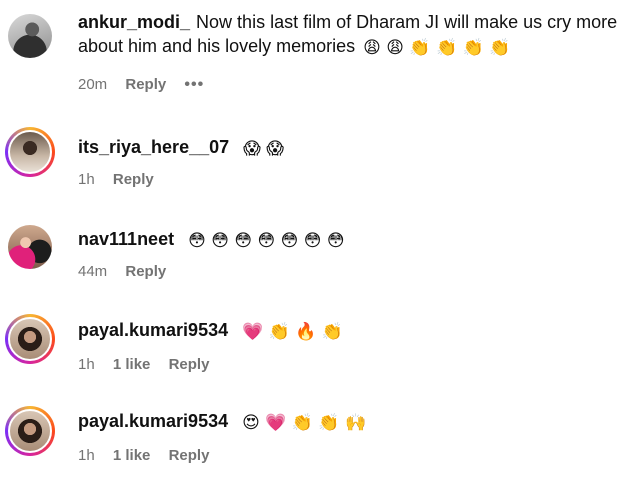  I want to click on comment-meta: 20m Reply •••, so click(148, 85).